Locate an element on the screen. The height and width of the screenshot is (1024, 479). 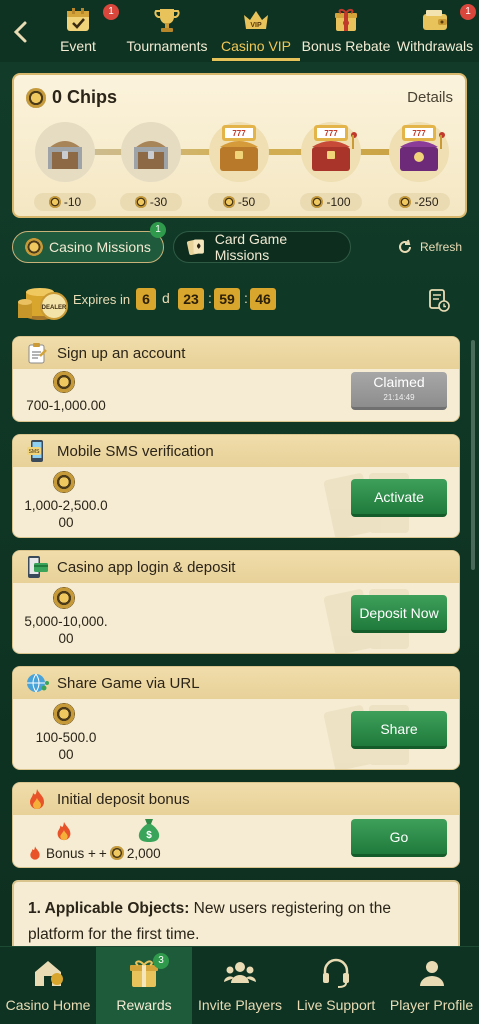
dealer-text: DEALER is located at coordinates (54, 308).